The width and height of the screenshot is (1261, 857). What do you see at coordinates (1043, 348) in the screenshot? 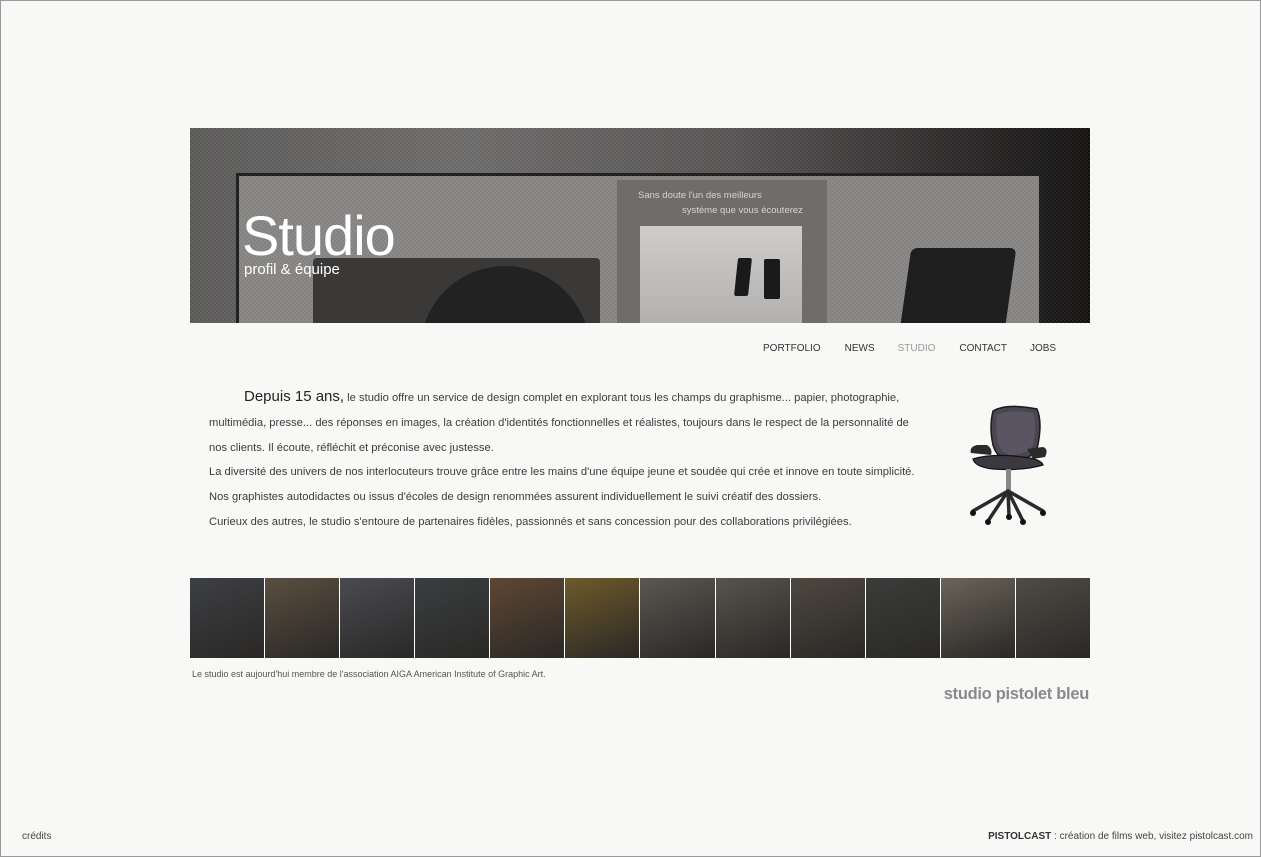
I see `nav-jobs: JOBS` at bounding box center [1043, 348].